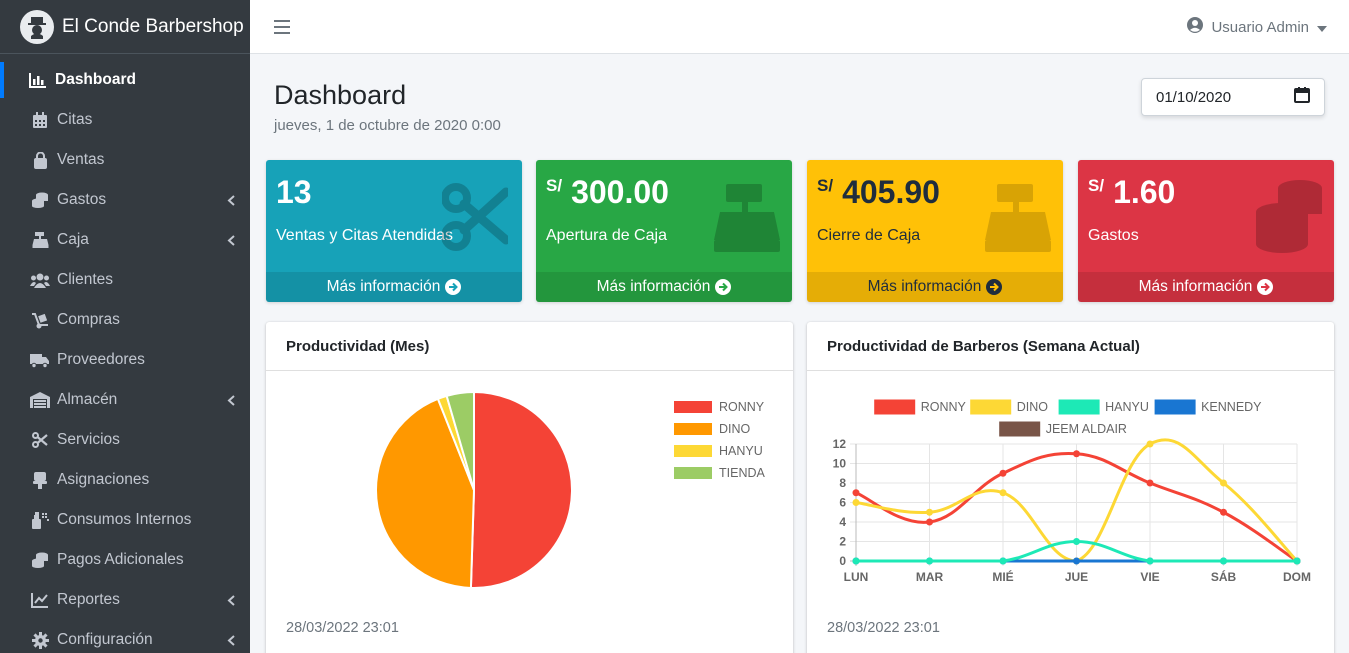 The height and width of the screenshot is (653, 1349). Describe the element at coordinates (1297, 577) in the screenshot. I see `x-tick-label: DOM` at that location.